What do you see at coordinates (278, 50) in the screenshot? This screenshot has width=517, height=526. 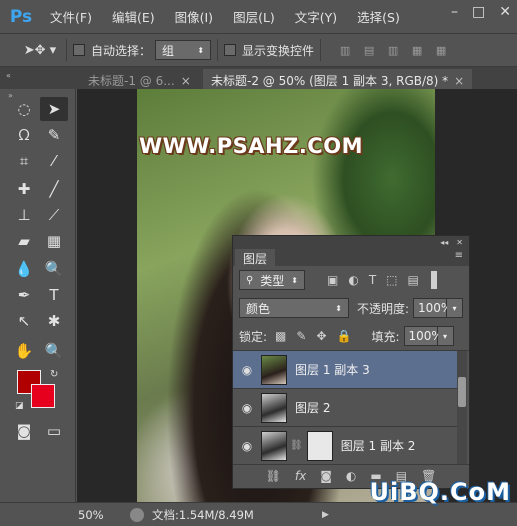 I see `show-transform-label: 显示变换控件` at bounding box center [278, 50].